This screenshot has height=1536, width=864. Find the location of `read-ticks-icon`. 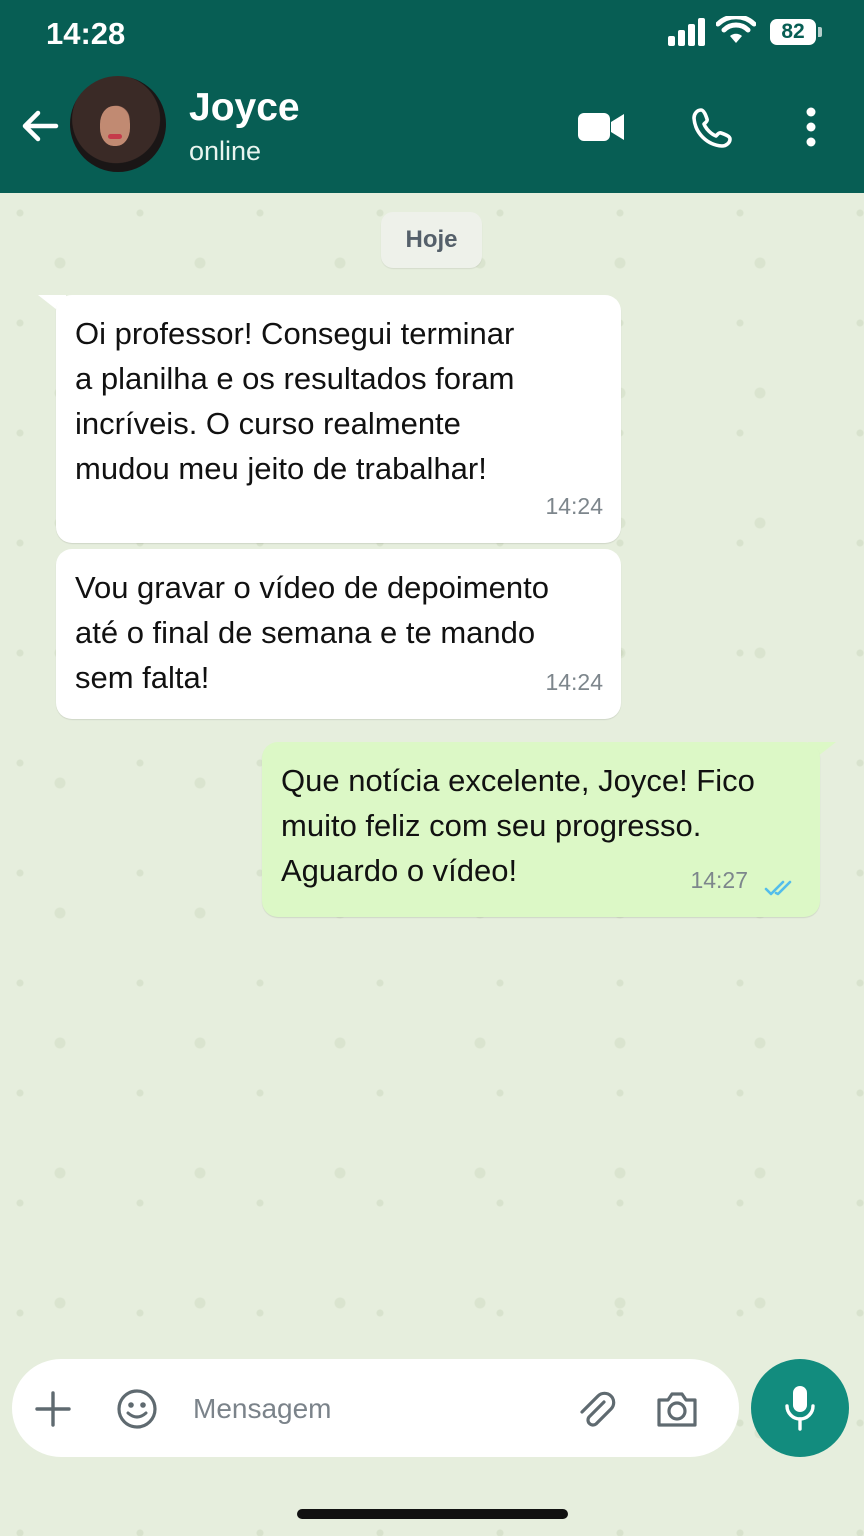

read-ticks-icon is located at coordinates (778, 888).